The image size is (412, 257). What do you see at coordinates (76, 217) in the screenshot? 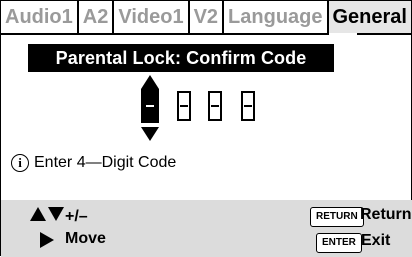
I see `updown-label: +/–` at bounding box center [76, 217].